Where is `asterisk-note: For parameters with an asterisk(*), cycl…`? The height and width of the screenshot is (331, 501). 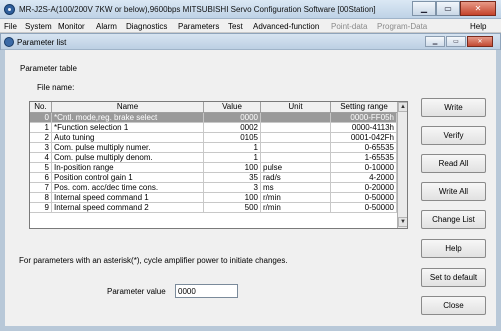
asterisk-note: For parameters with an asterisk(*), cycl… is located at coordinates (153, 260).